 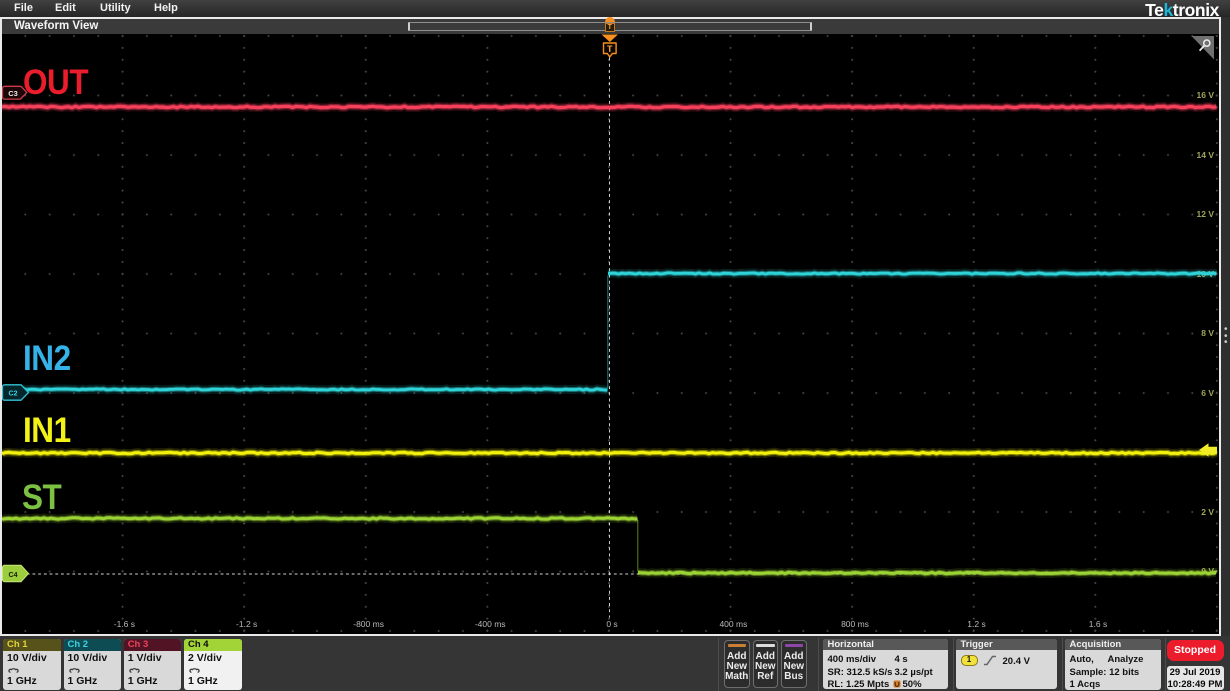 I want to click on svg-text: C2, so click(x=13, y=393).